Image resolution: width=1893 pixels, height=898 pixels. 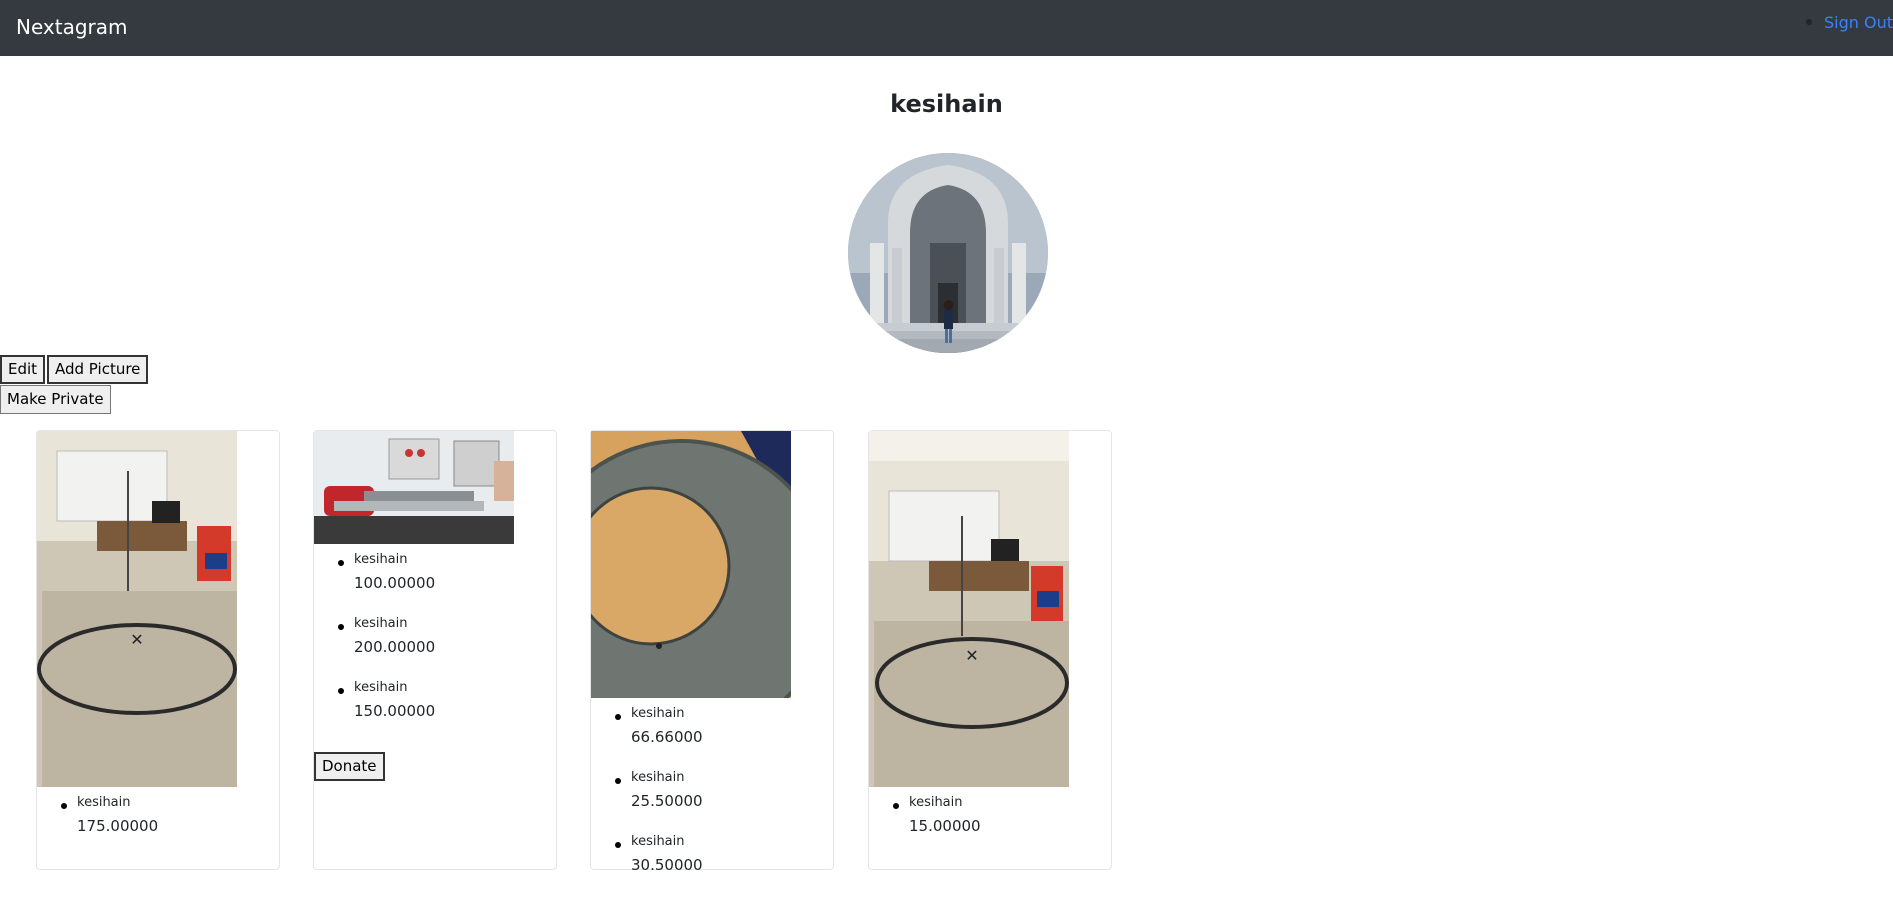 What do you see at coordinates (713, 866) in the screenshot?
I see `donation-item: kesihain 30.50000` at bounding box center [713, 866].